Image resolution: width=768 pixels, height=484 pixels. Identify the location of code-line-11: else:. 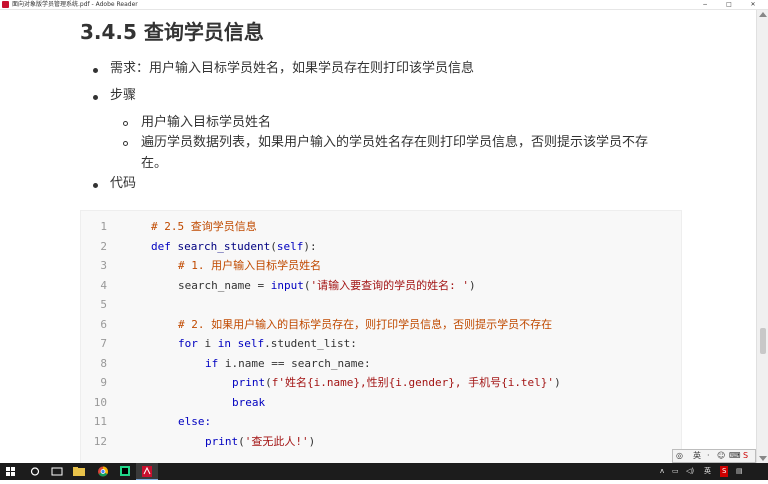
(194, 422).